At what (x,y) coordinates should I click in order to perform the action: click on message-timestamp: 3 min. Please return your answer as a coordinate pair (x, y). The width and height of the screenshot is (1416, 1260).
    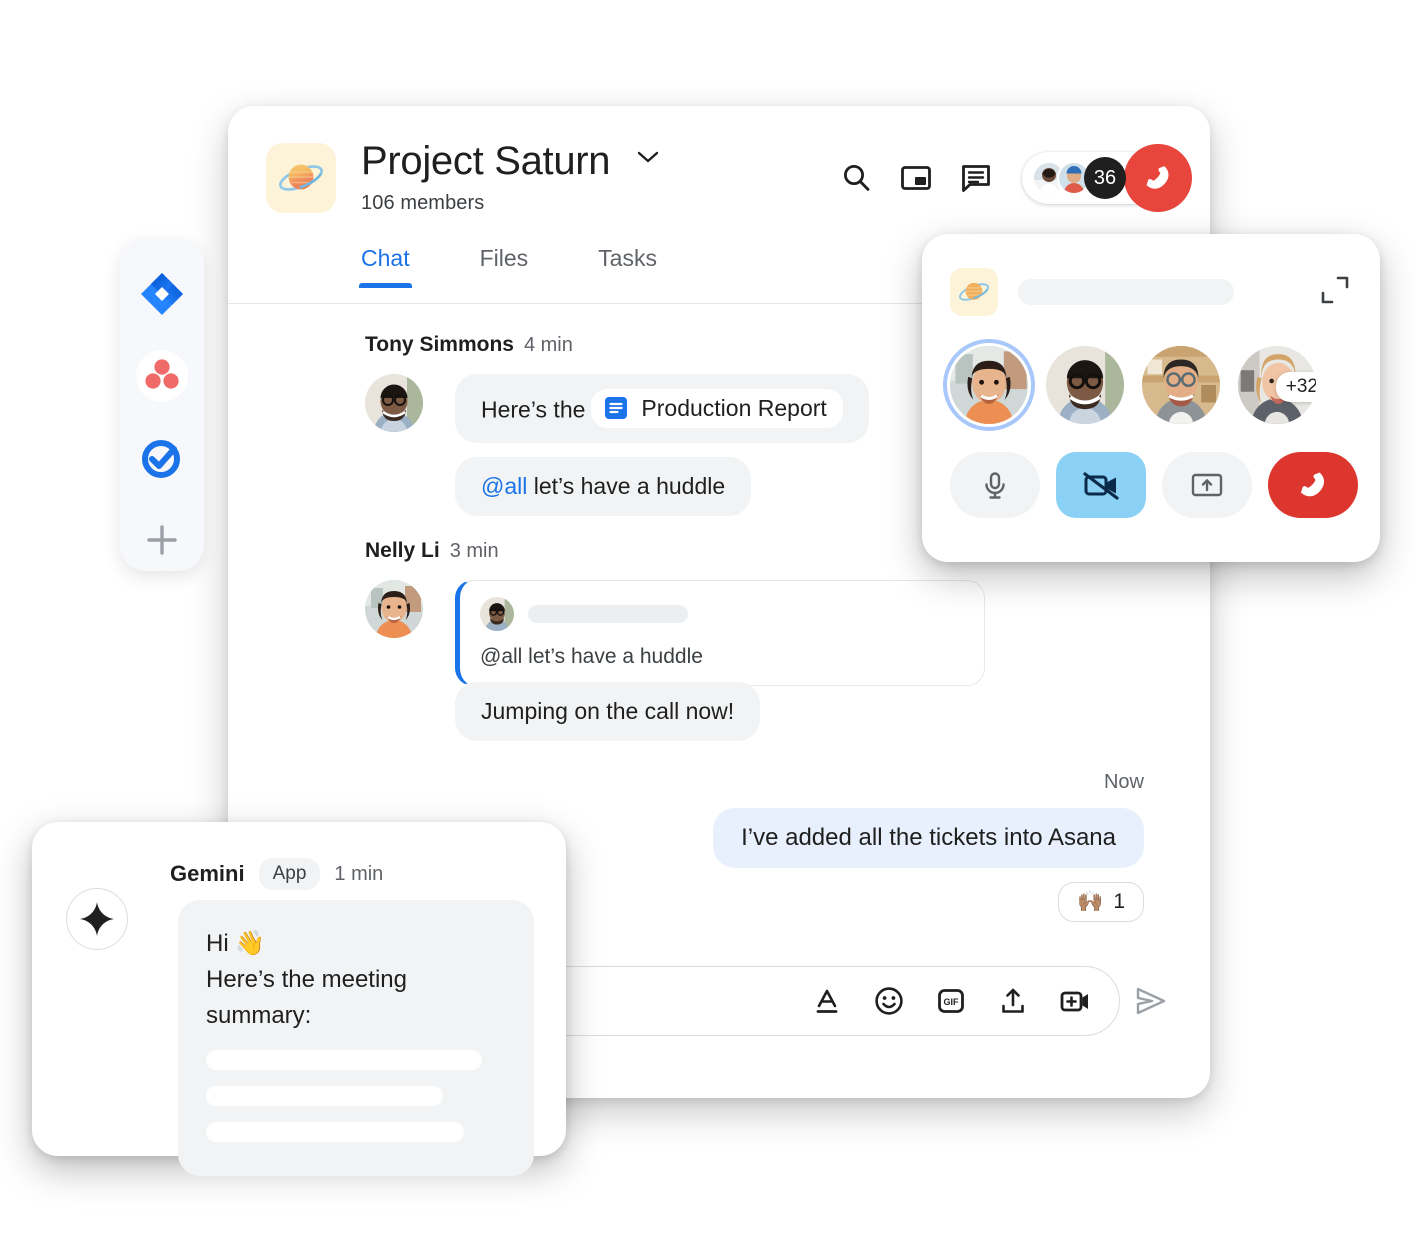
    Looking at the image, I should click on (474, 551).